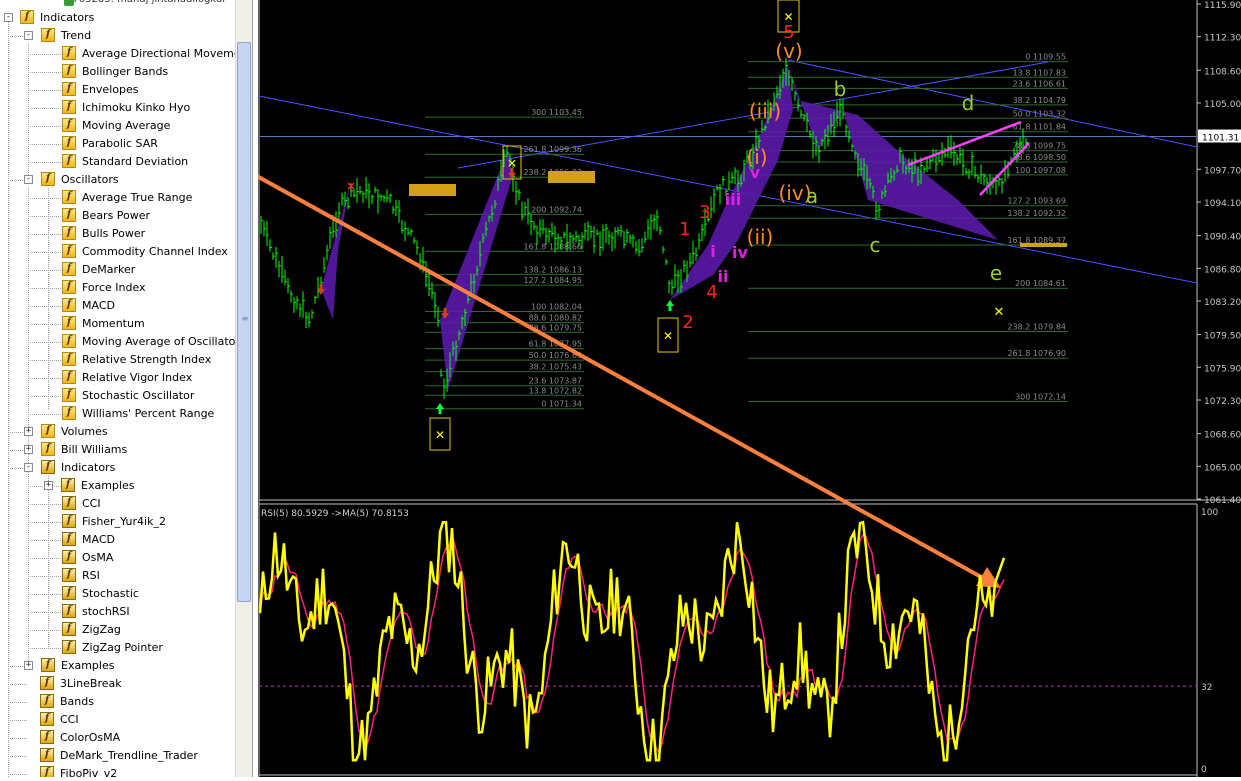 This screenshot has height=781, width=1241. What do you see at coordinates (137, 377) in the screenshot?
I see `tree-item-label: Relative Vigor Index` at bounding box center [137, 377].